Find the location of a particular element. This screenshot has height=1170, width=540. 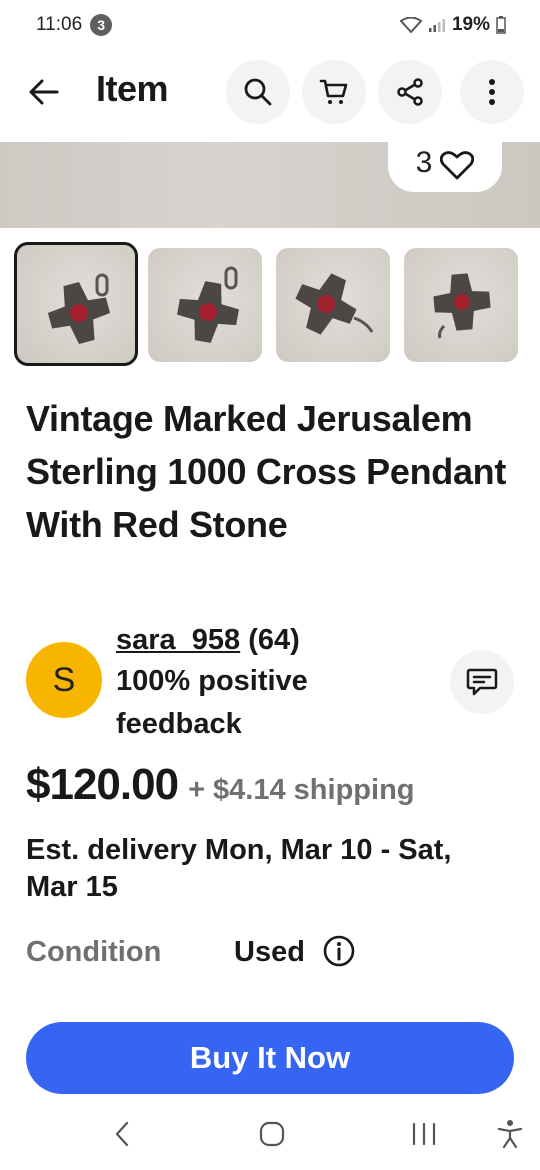

search-icon is located at coordinates (258, 92).